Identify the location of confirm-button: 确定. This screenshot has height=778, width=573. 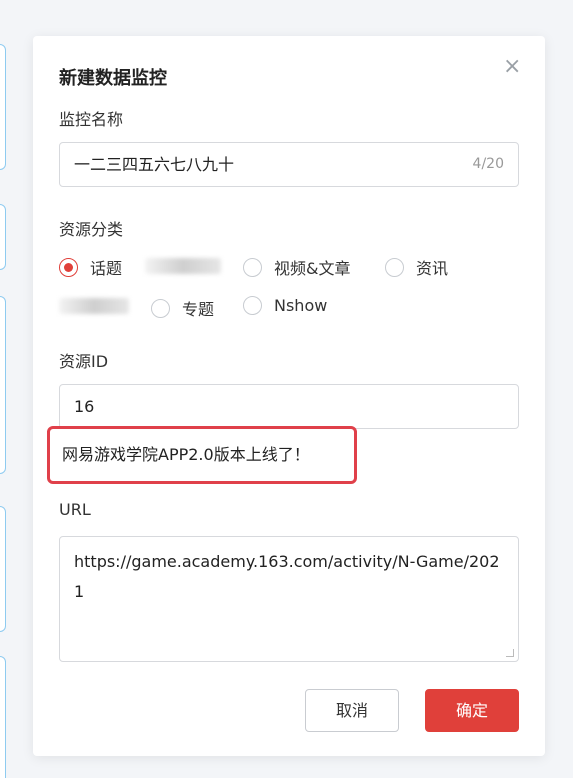
(472, 710).